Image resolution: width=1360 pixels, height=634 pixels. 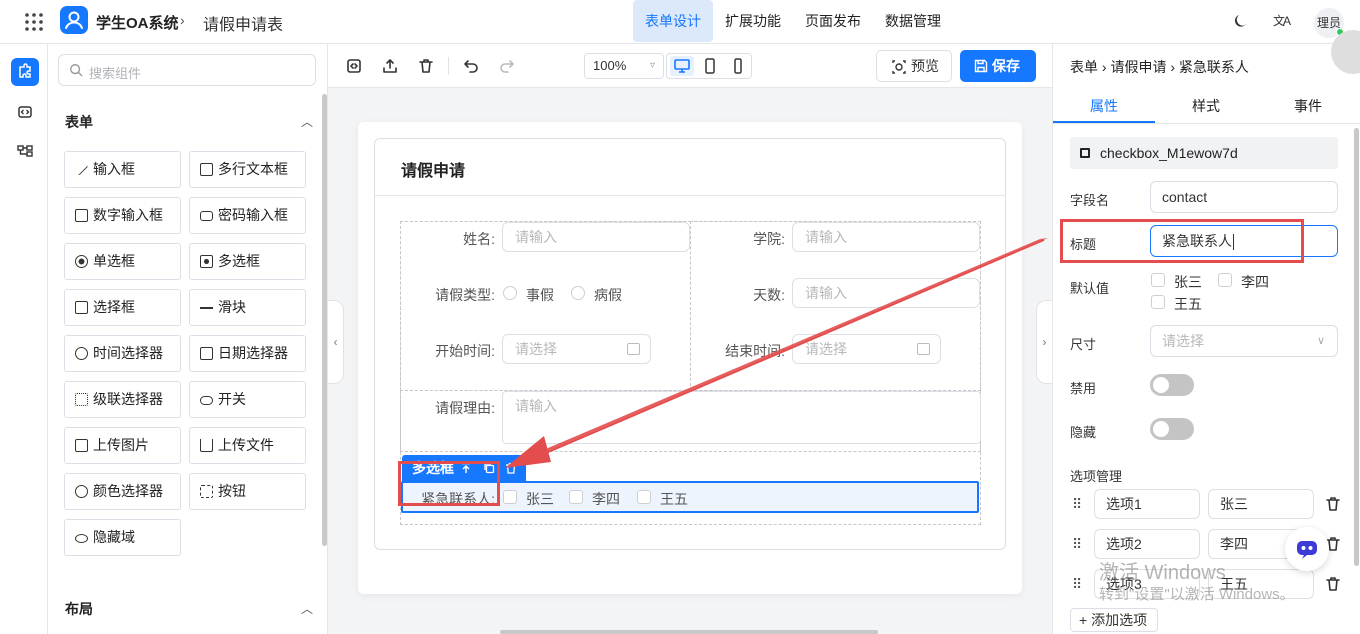 I want to click on start-time-picker: 请选择, so click(x=576, y=349).